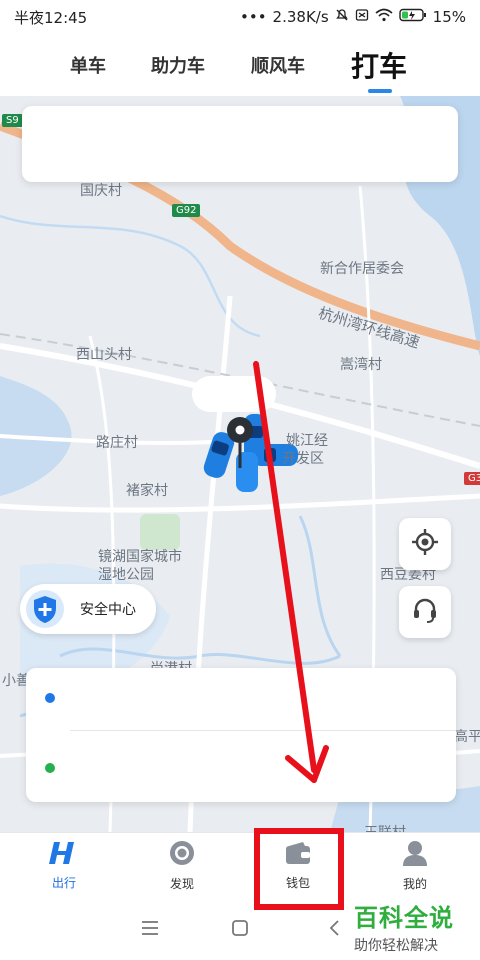 The height and width of the screenshot is (960, 480). I want to click on annotation-arrow, so click(291, 572).